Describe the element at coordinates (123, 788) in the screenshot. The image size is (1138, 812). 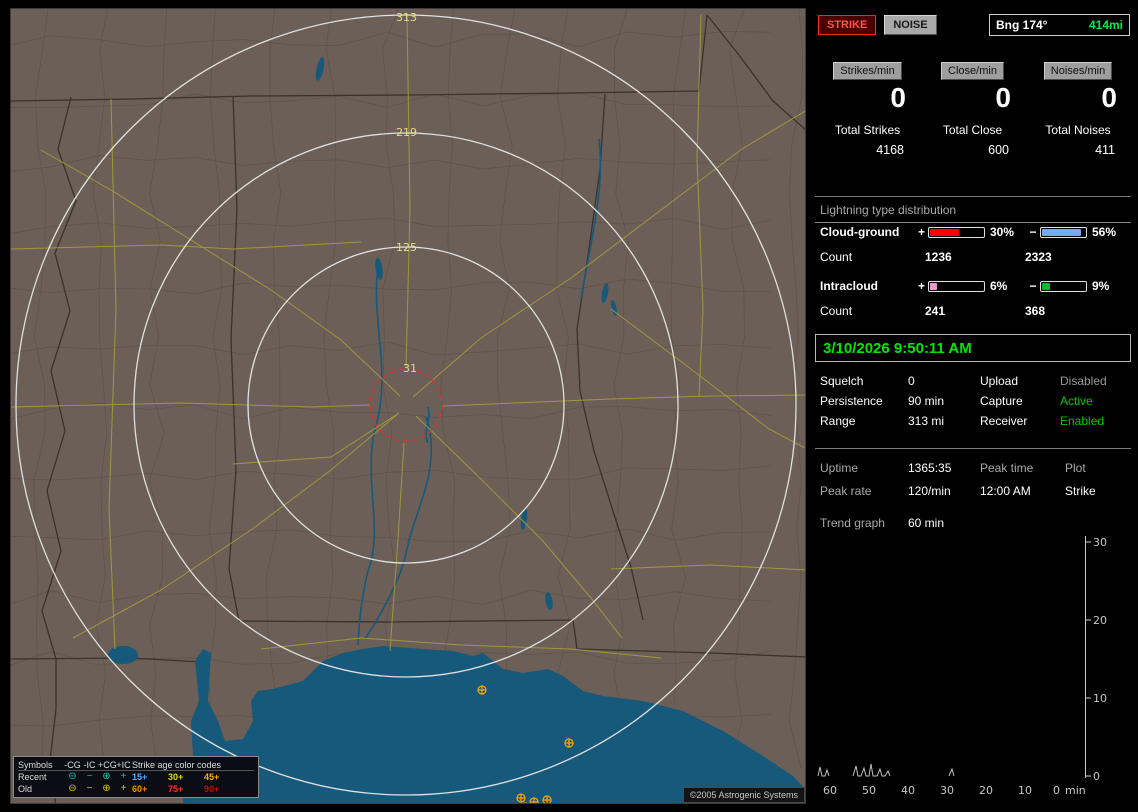
I see `pos-ic-old-icon: +` at that location.